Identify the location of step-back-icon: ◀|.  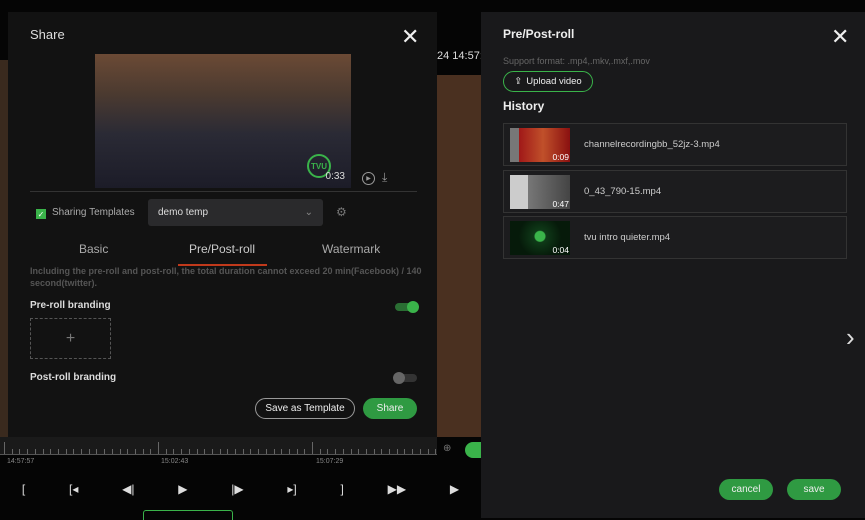
(128, 489).